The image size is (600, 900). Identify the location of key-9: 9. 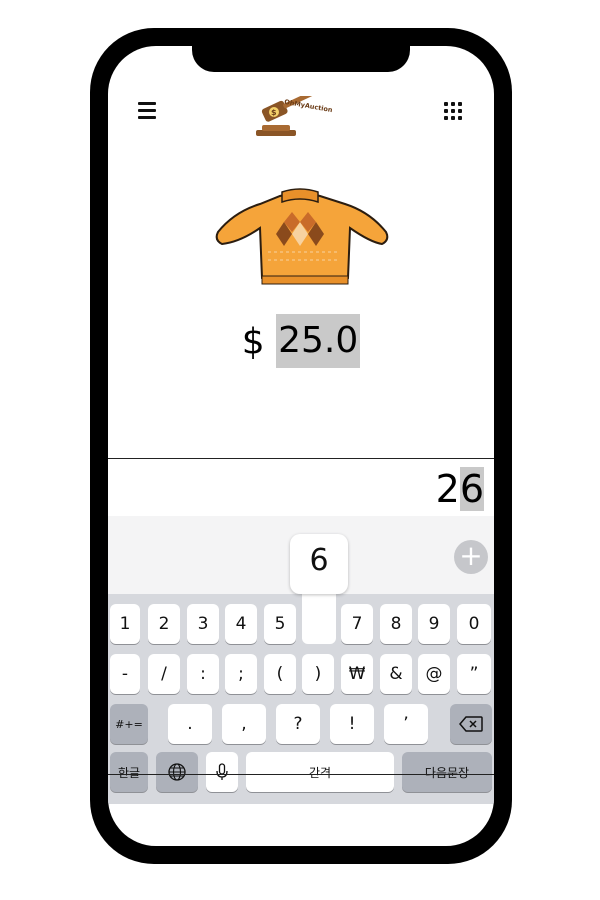
(434, 624).